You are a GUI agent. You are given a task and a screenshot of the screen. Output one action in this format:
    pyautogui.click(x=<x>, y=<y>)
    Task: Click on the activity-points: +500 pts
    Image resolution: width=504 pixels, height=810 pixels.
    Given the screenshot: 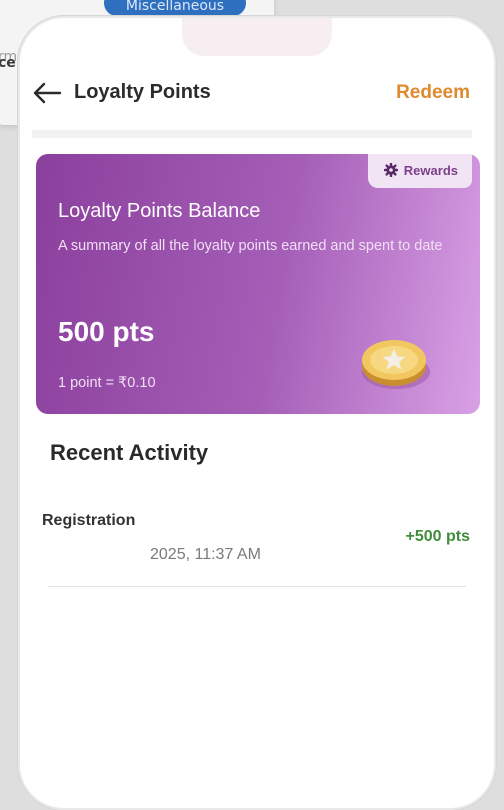 What is the action you would take?
    pyautogui.click(x=437, y=536)
    